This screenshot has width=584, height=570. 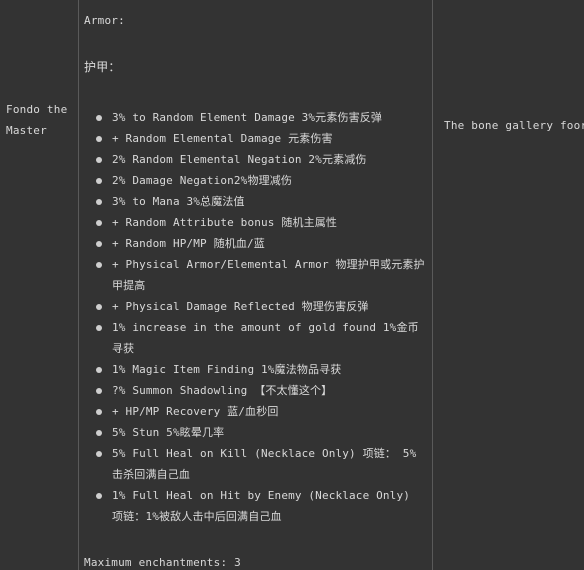 I want to click on list-item-label: 1% Magic Item Finding 1%魔法物品寻获, so click(x=227, y=369).